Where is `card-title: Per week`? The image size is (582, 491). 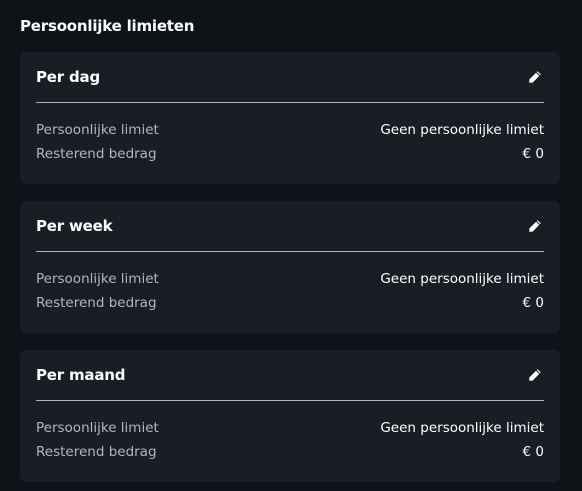
card-title: Per week is located at coordinates (74, 226).